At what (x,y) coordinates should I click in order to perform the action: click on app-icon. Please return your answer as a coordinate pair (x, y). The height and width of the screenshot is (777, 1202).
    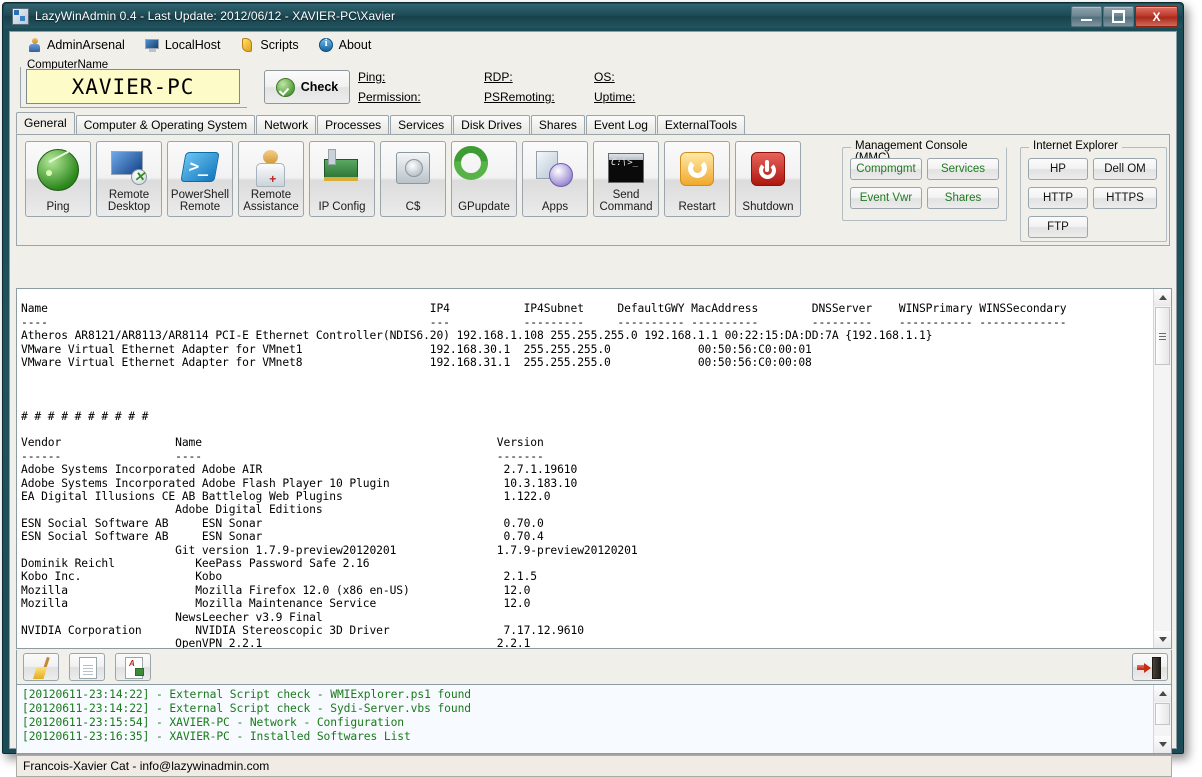
    Looking at the image, I should click on (20, 16).